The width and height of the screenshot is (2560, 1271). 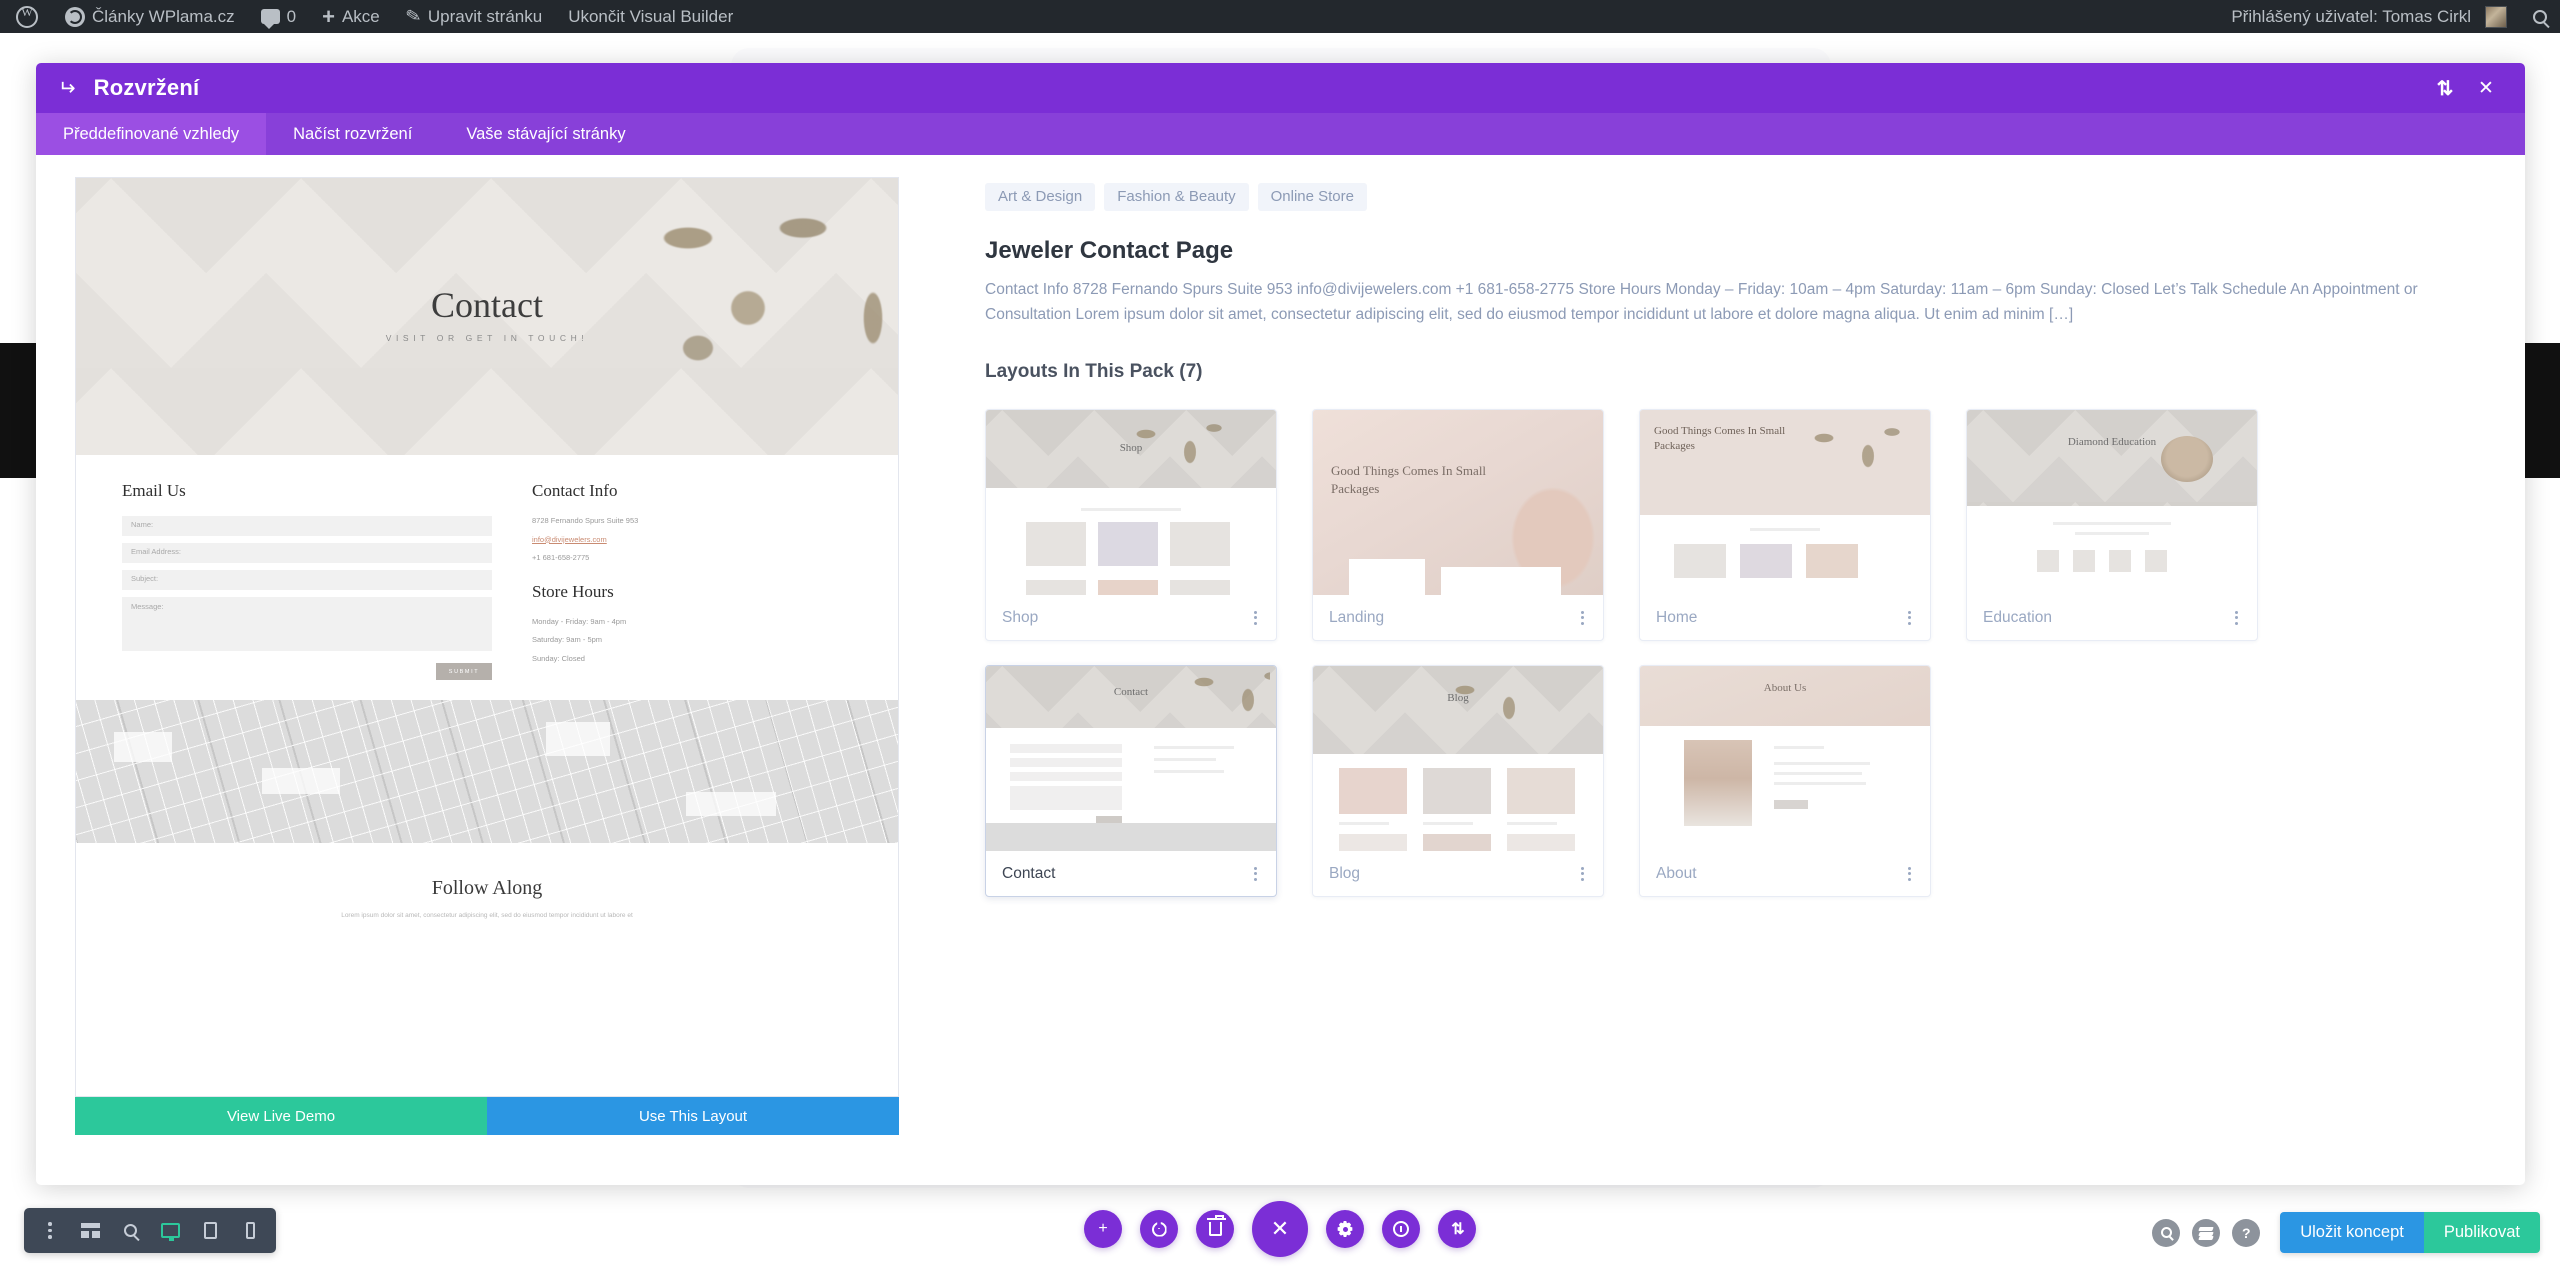 I want to click on card-label: Education, so click(x=2017, y=617).